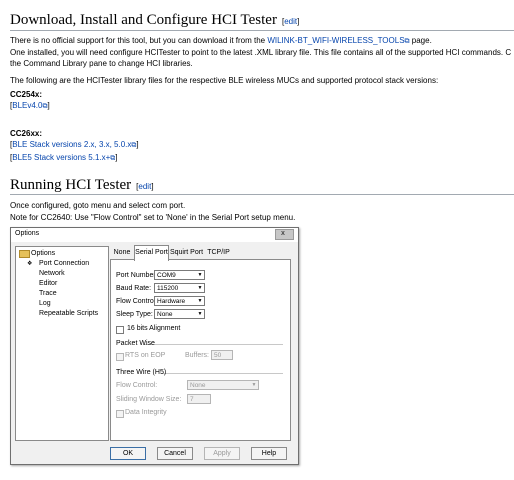  Describe the element at coordinates (175, 453) in the screenshot. I see `cancel-button: Cancel` at that location.